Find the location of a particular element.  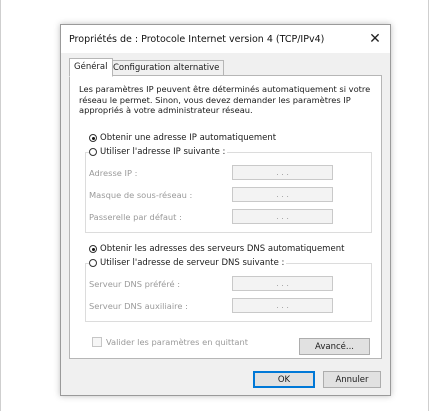

subnet-mask-value: . . . is located at coordinates (282, 194).